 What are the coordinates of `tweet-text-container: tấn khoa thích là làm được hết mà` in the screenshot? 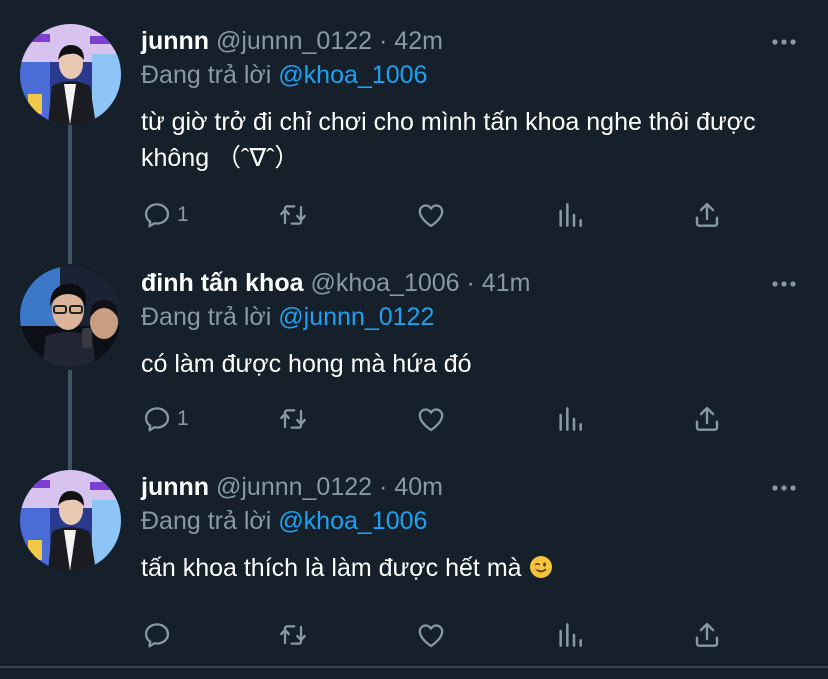 It's located at (461, 568).